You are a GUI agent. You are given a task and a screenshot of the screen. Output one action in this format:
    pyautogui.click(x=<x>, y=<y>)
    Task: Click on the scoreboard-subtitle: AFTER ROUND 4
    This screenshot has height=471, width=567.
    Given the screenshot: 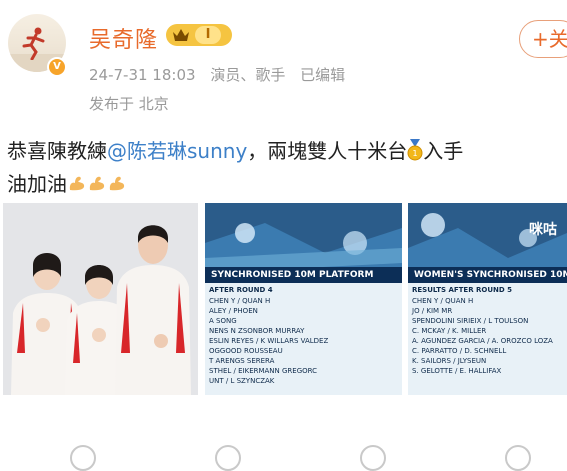 What is the action you would take?
    pyautogui.click(x=241, y=290)
    